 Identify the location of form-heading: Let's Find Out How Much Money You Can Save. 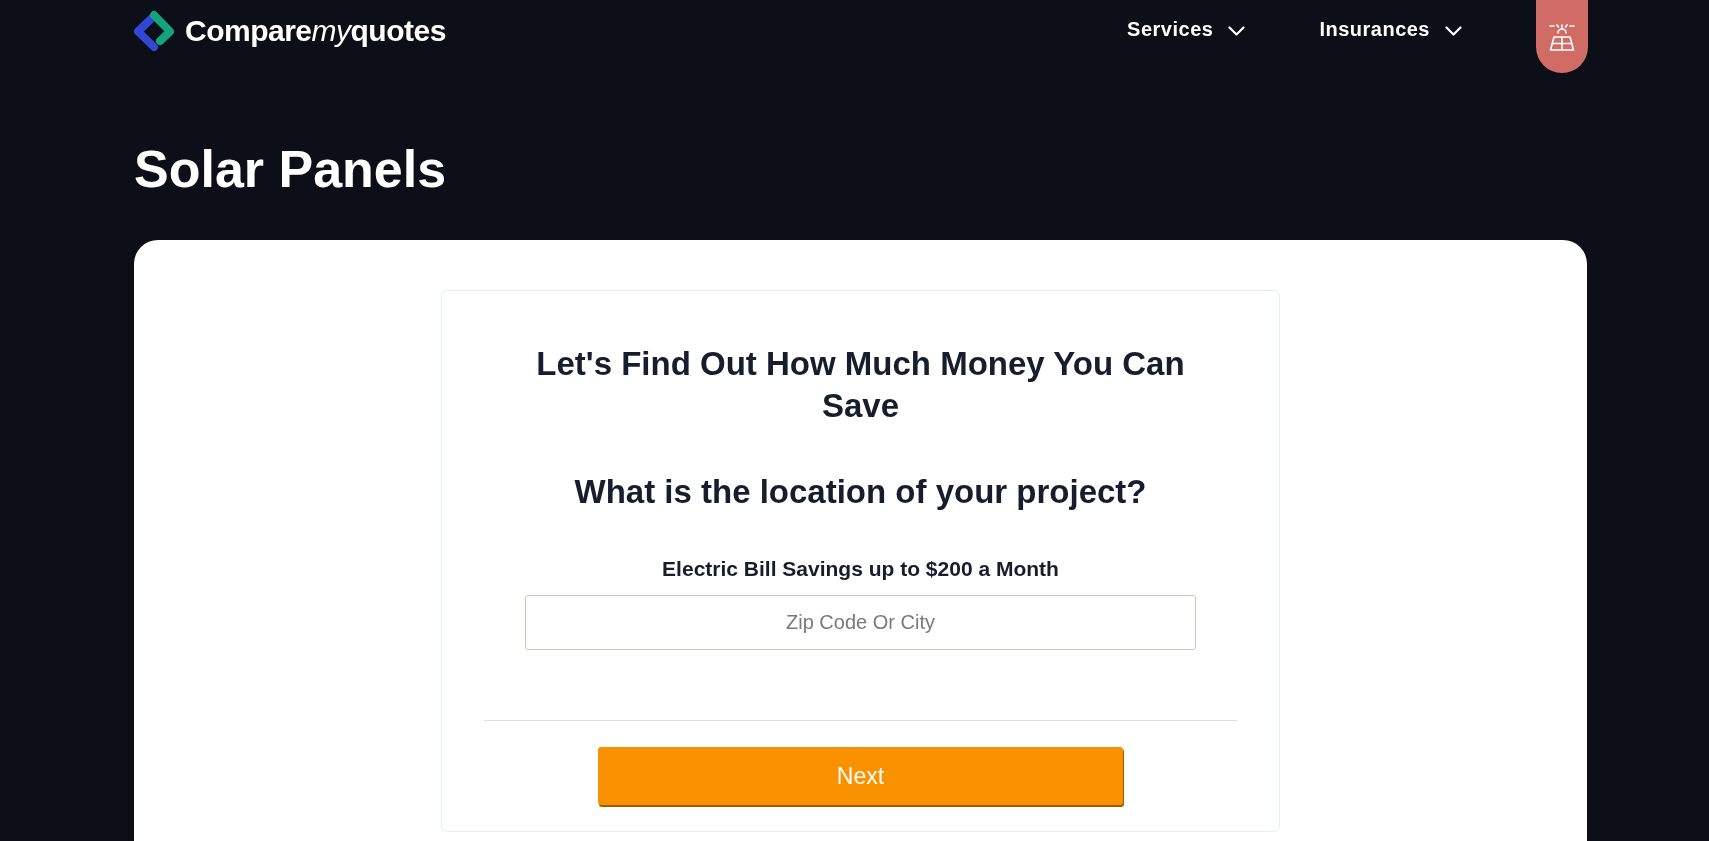
(860, 385).